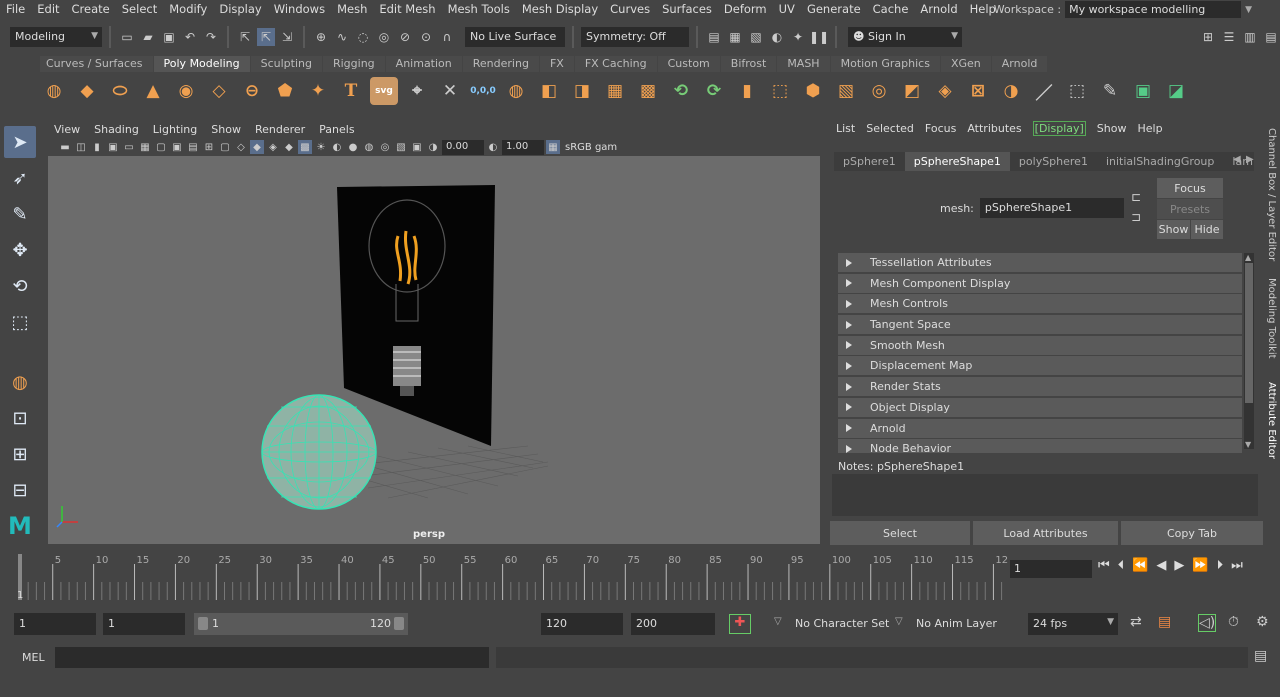  Describe the element at coordinates (226, 129) in the screenshot. I see `viewport-menu-show: Show` at that location.